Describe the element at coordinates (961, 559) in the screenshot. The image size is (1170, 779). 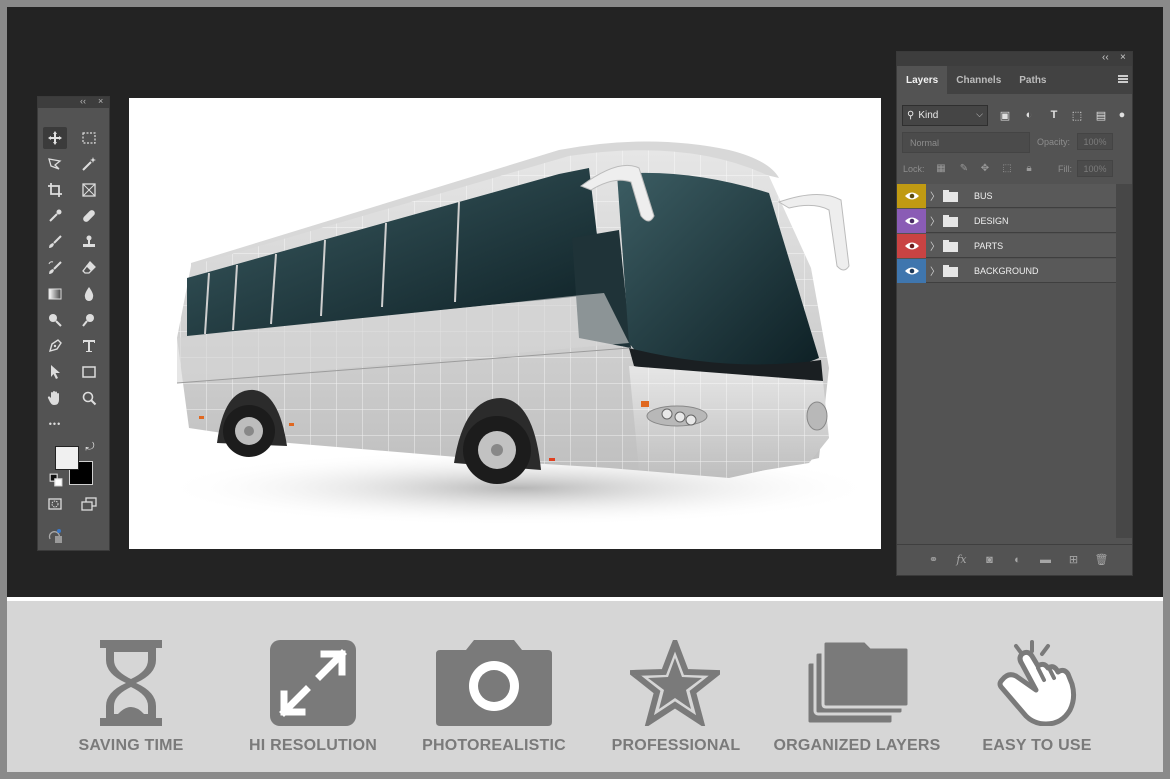
I see `fx-icon: fx` at that location.